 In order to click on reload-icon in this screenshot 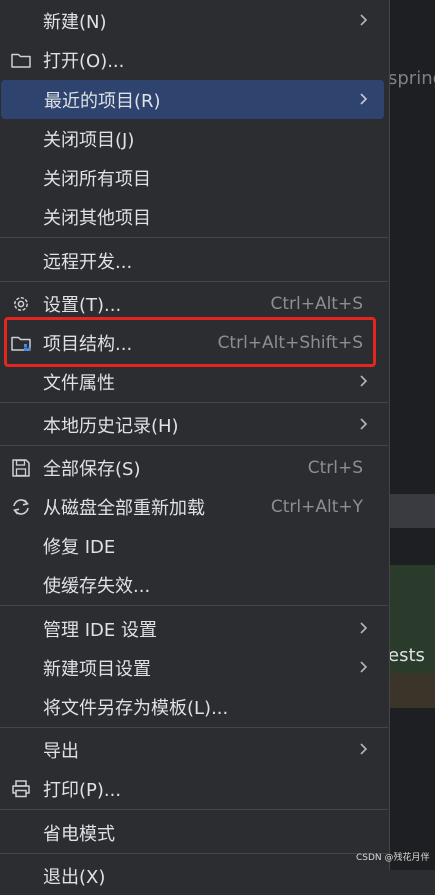, I will do `click(21, 507)`.